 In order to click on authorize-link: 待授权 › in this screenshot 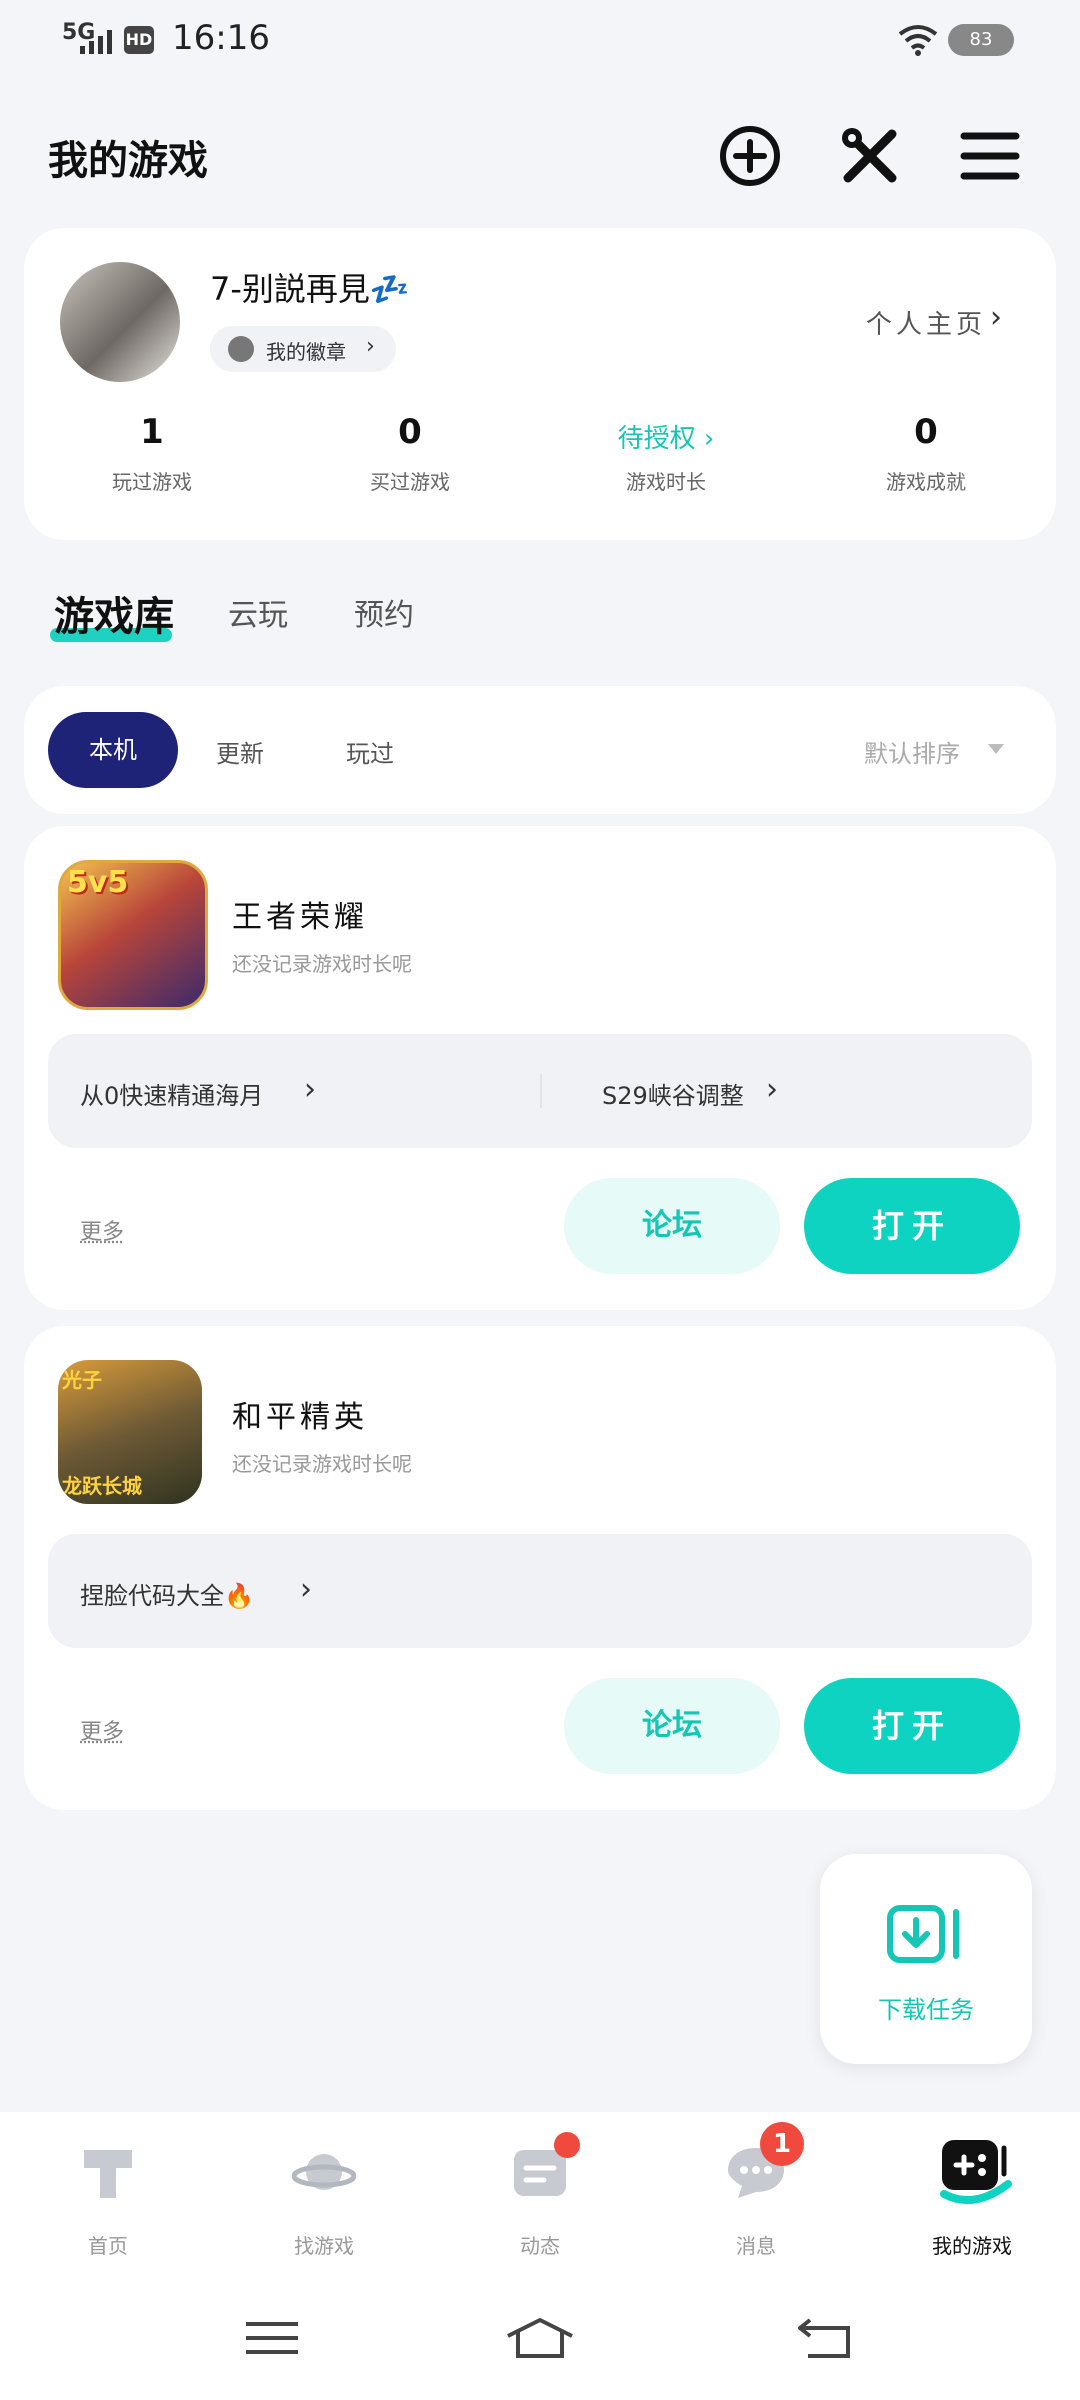, I will do `click(666, 436)`.